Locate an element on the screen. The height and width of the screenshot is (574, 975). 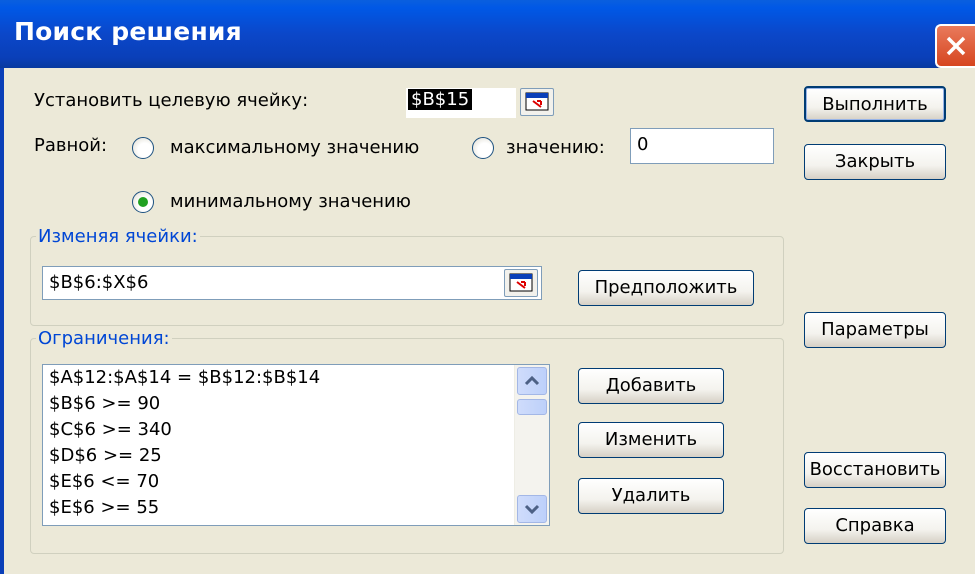
chevron-up-icon is located at coordinates (532, 380).